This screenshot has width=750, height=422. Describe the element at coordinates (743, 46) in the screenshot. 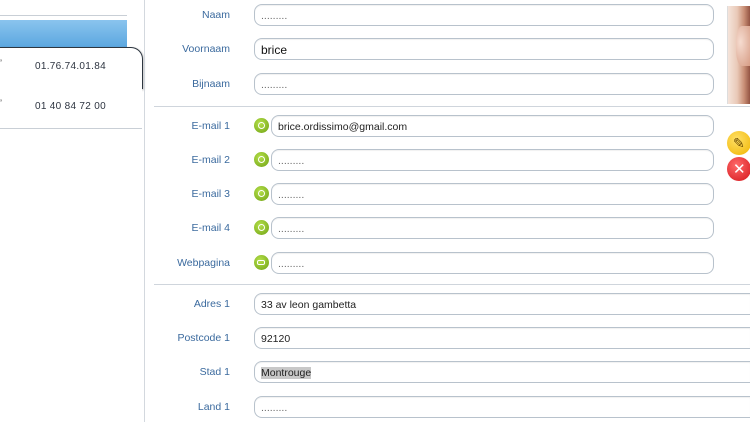

I see `photo-face` at that location.